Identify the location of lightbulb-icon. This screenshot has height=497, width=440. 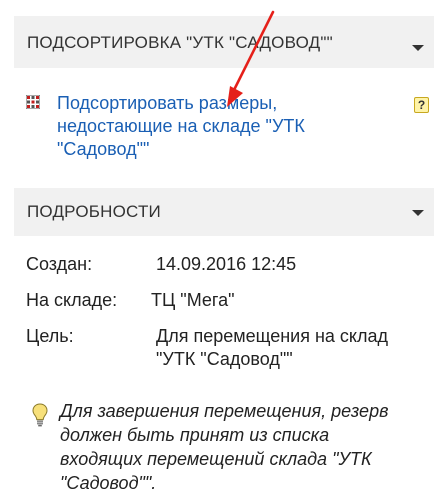
(40, 415).